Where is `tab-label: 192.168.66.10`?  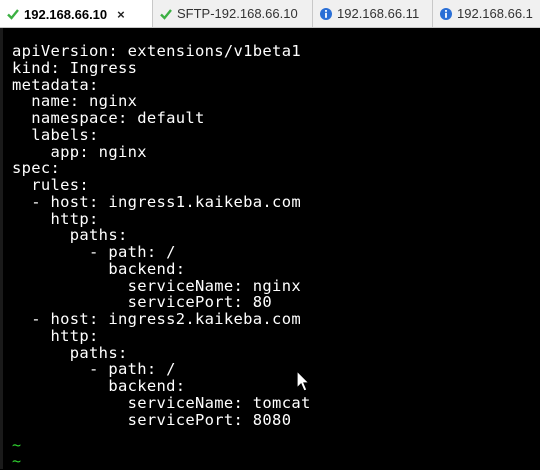 tab-label: 192.168.66.10 is located at coordinates (66, 14).